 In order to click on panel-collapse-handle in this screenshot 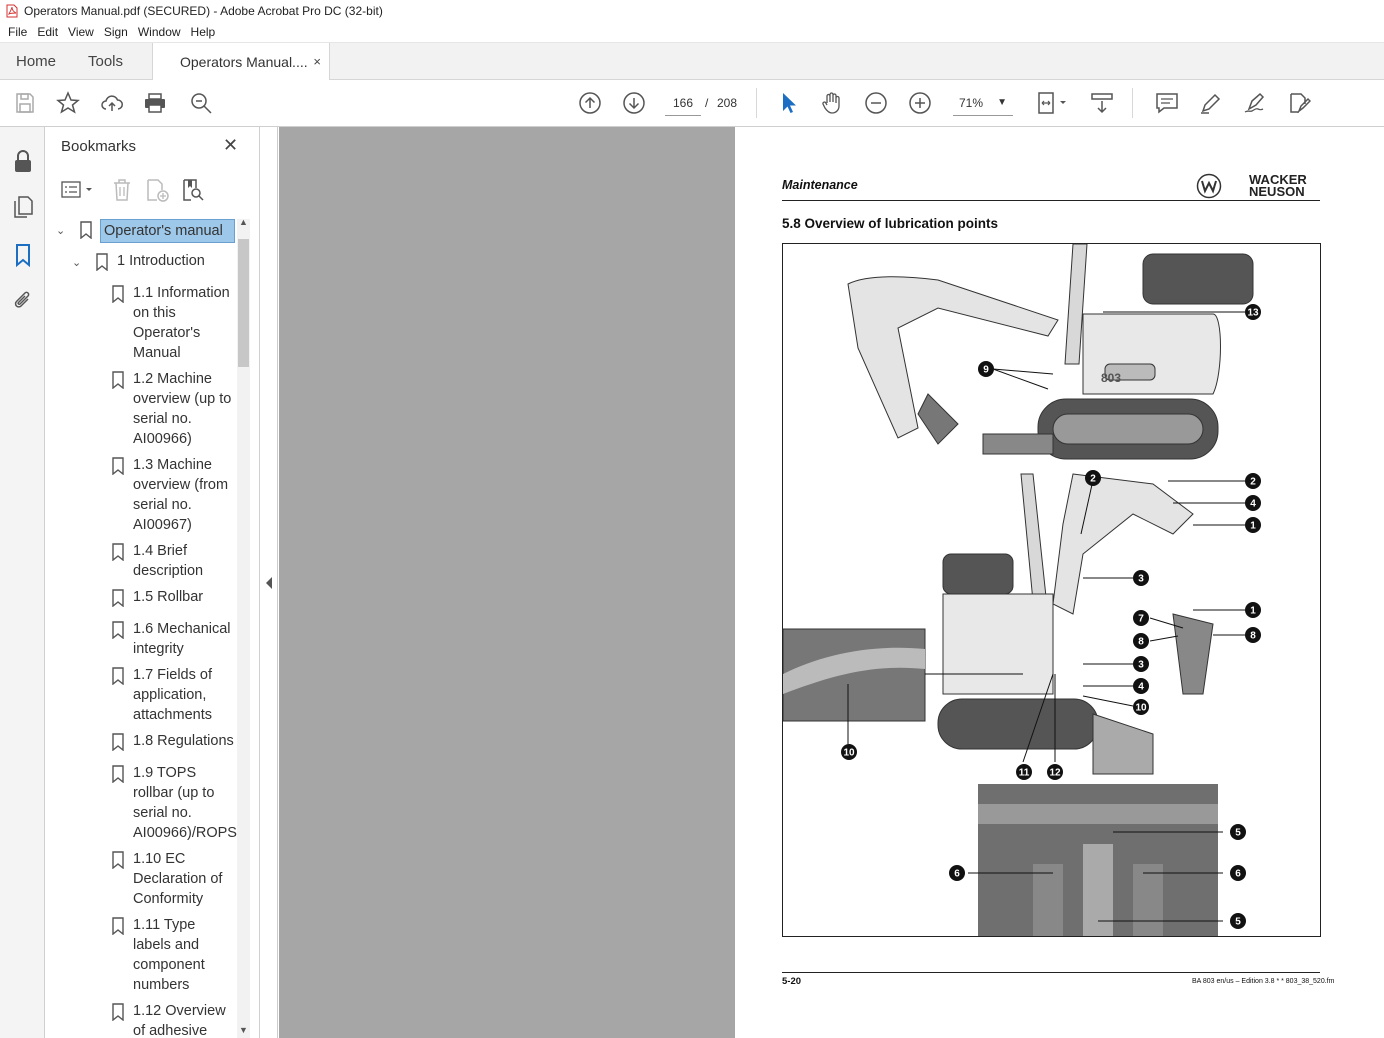, I will do `click(269, 582)`.